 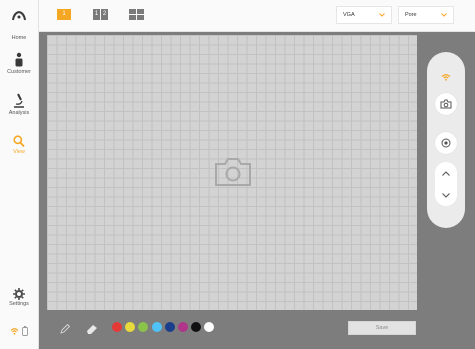 I want to click on eraser-button, so click(x=92, y=330).